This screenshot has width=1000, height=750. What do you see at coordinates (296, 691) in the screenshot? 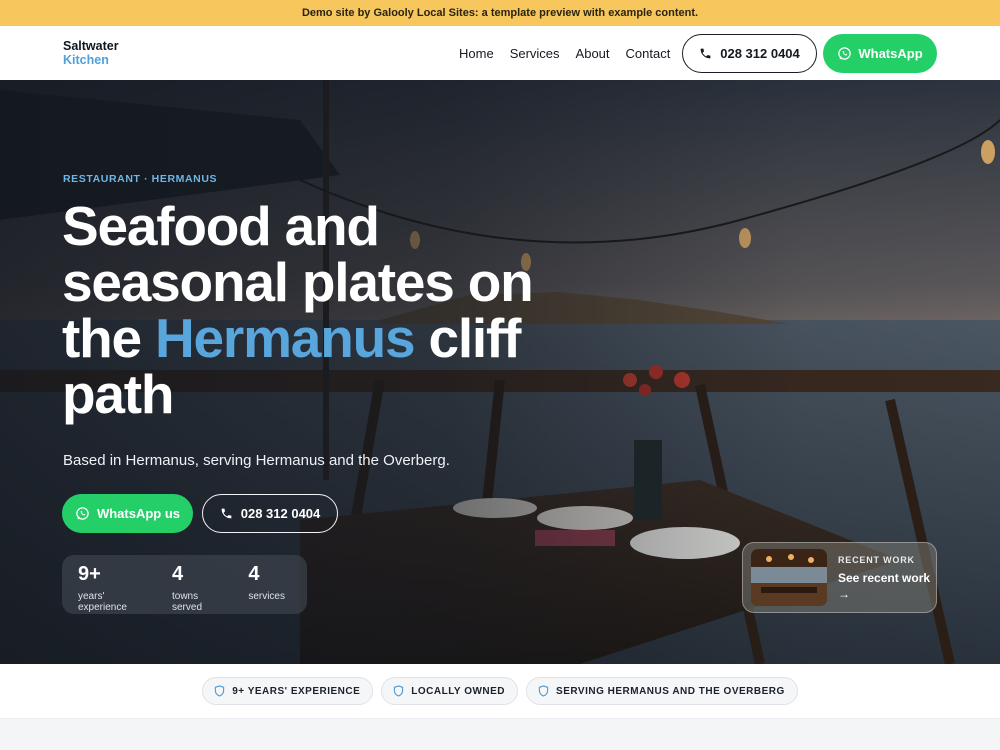
I see `trust-chip-label: 9+ YEARS' EXPERIENCE` at bounding box center [296, 691].